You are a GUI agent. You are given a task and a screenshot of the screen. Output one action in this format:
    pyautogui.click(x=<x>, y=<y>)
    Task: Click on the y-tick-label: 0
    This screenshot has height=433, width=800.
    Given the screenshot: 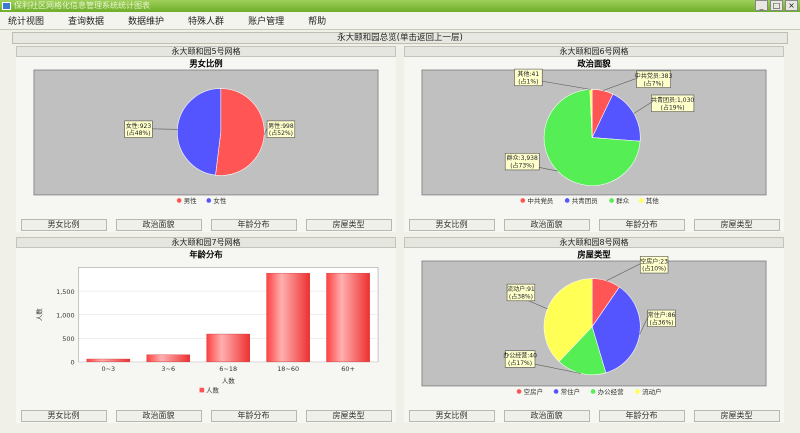 What is the action you would take?
    pyautogui.click(x=73, y=363)
    